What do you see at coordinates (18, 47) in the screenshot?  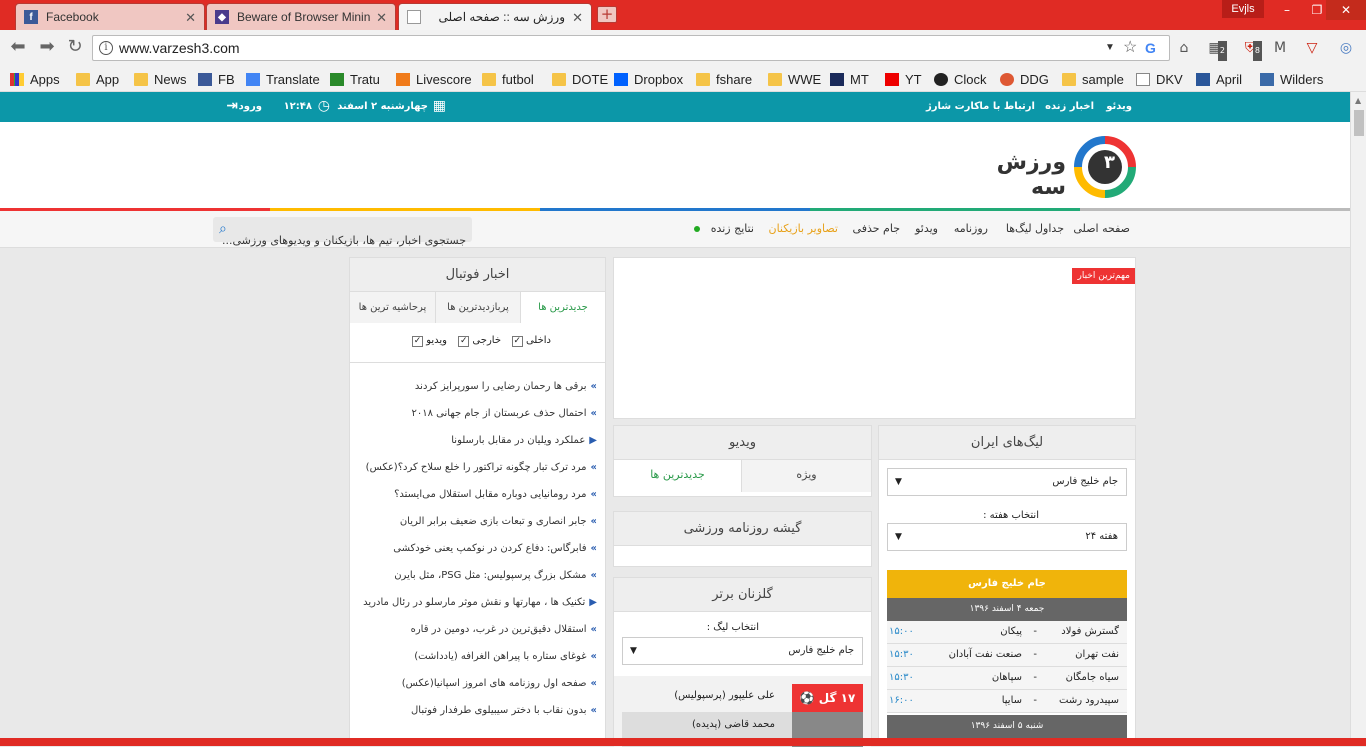 I see `back-icon: ⬅` at bounding box center [18, 47].